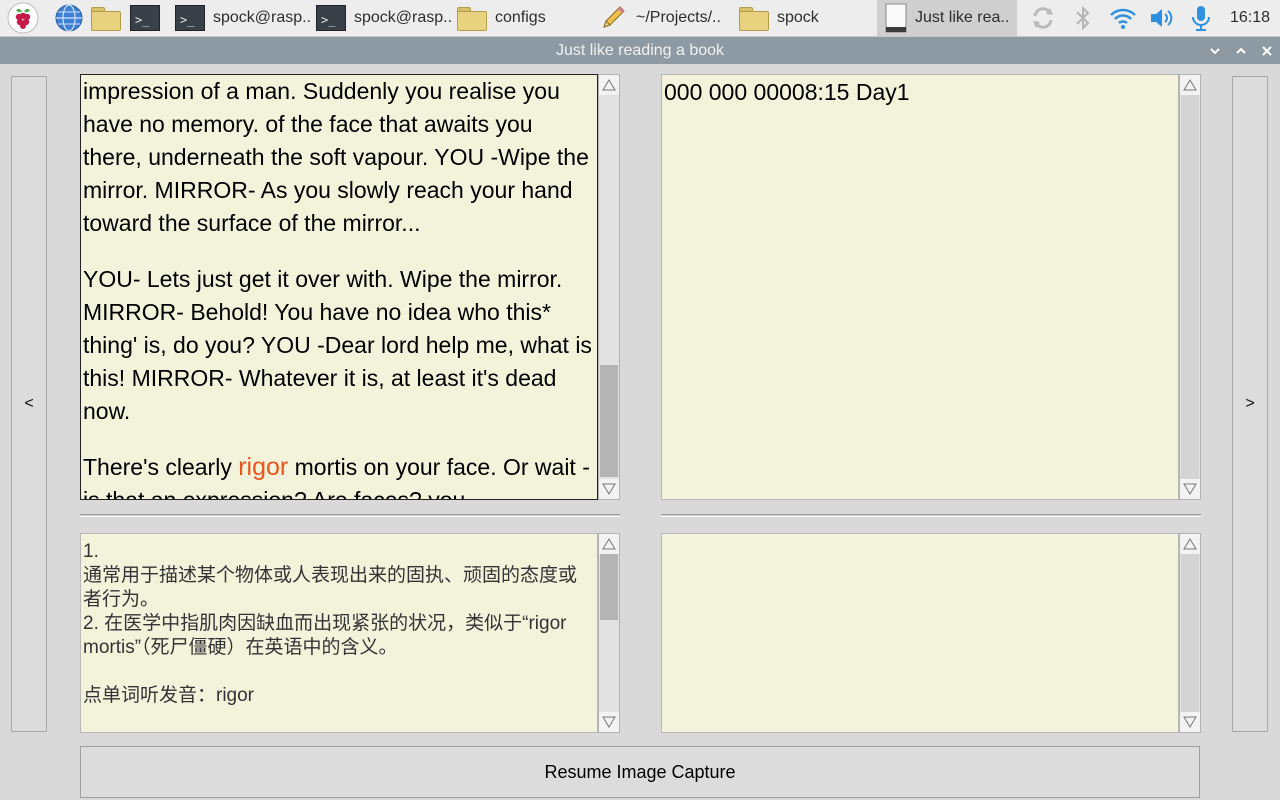 Image resolution: width=1280 pixels, height=800 pixels. Describe the element at coordinates (931, 515) in the screenshot. I see `right-divider` at that location.